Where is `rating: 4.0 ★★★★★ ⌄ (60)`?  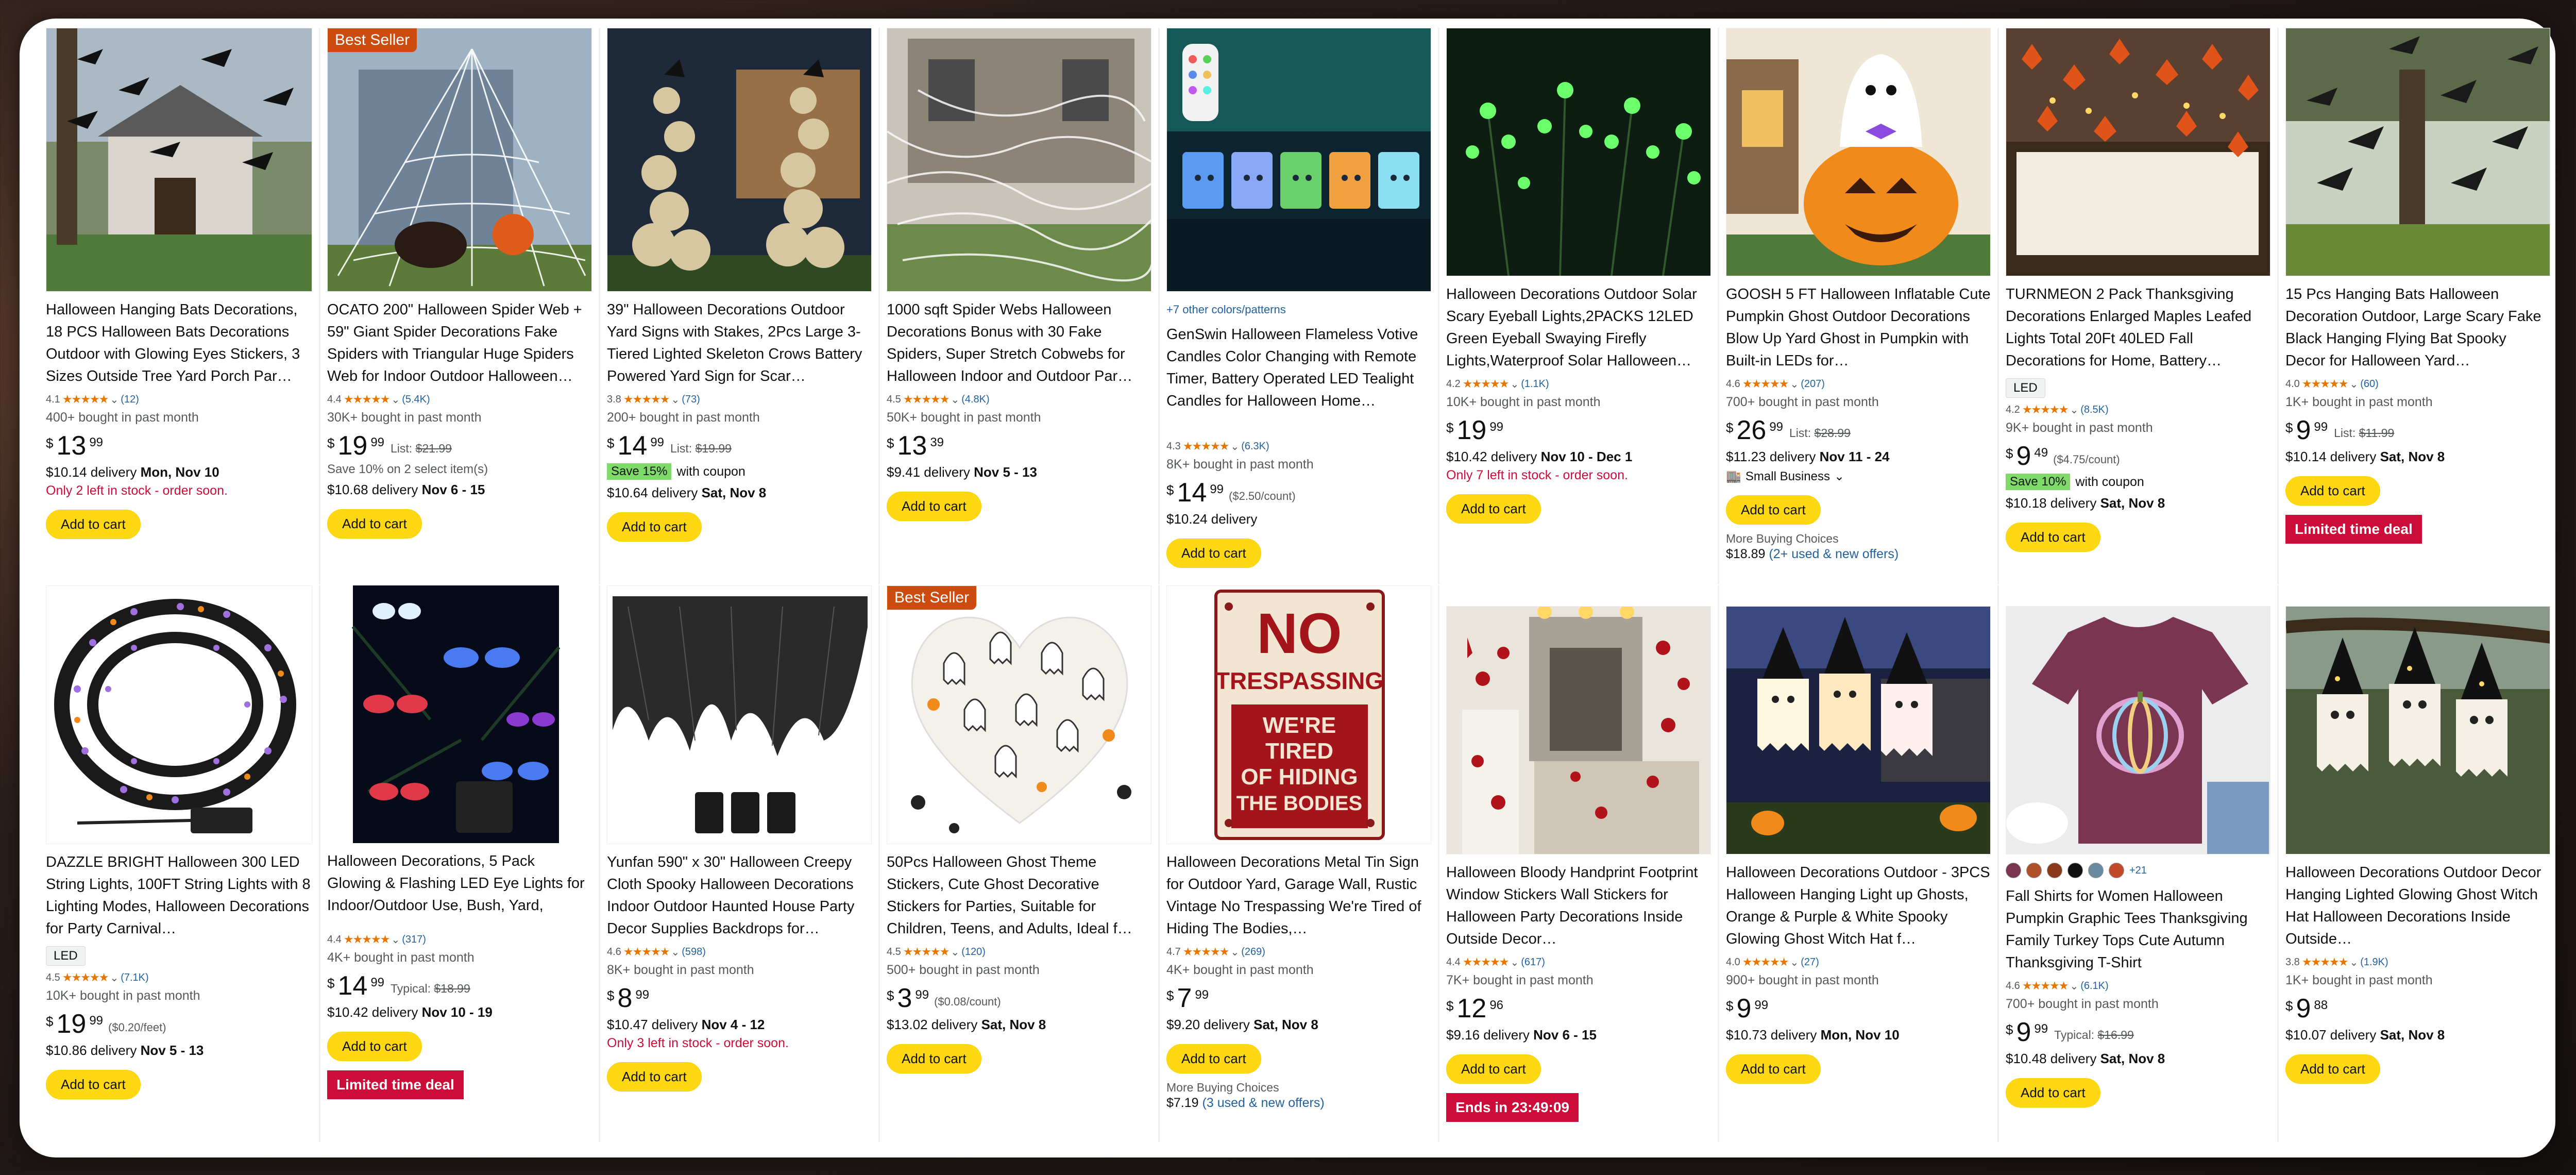
rating: 4.0 ★★★★★ ⌄ (60) is located at coordinates (2417, 384).